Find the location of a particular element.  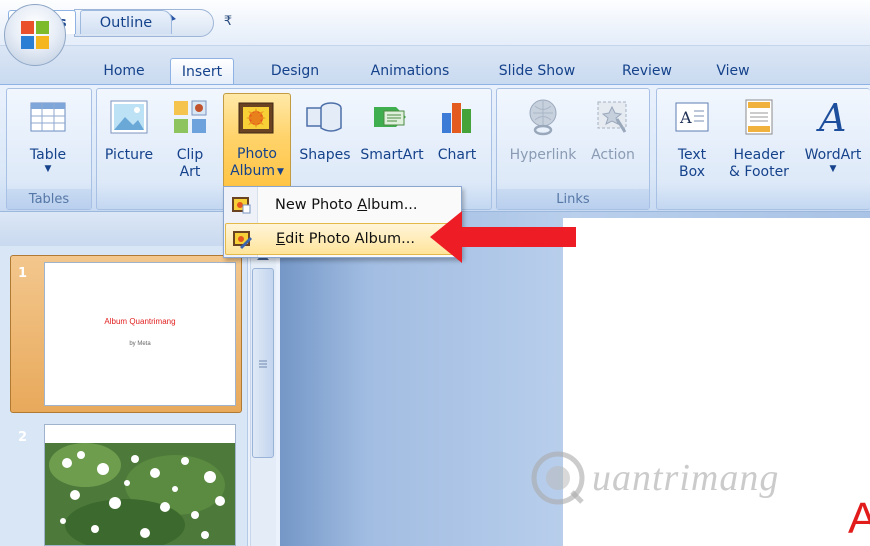

header-footer-button: Header & Footer is located at coordinates (759, 142).